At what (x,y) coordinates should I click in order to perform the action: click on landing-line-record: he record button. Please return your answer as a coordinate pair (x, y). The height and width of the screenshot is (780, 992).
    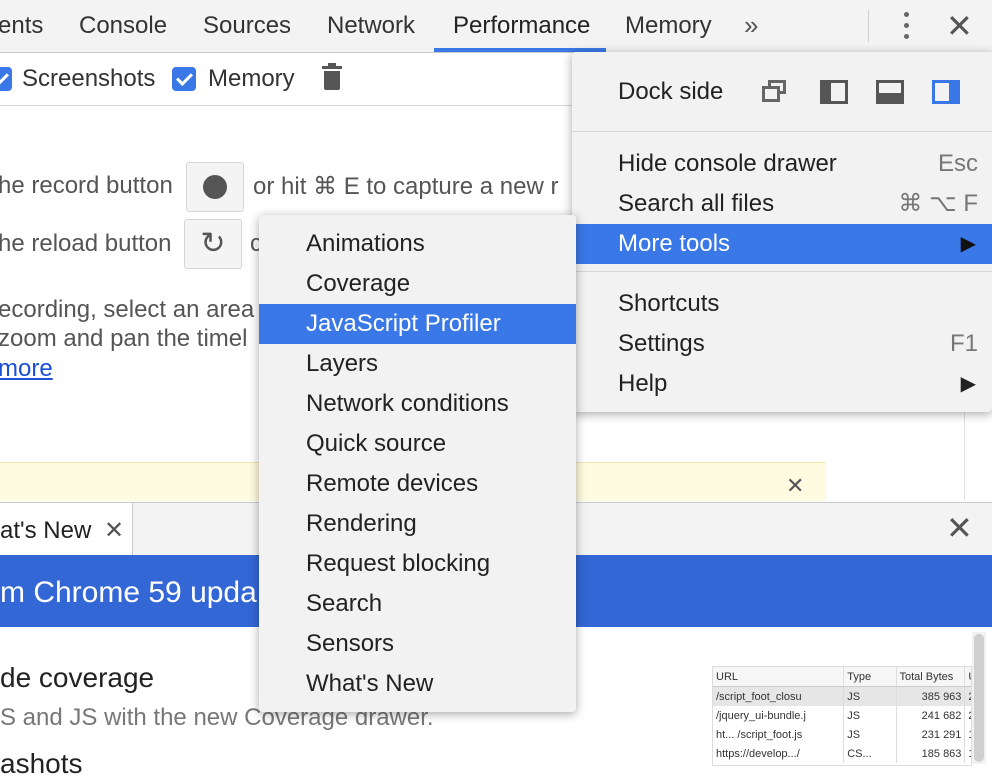
    Looking at the image, I should click on (86, 185).